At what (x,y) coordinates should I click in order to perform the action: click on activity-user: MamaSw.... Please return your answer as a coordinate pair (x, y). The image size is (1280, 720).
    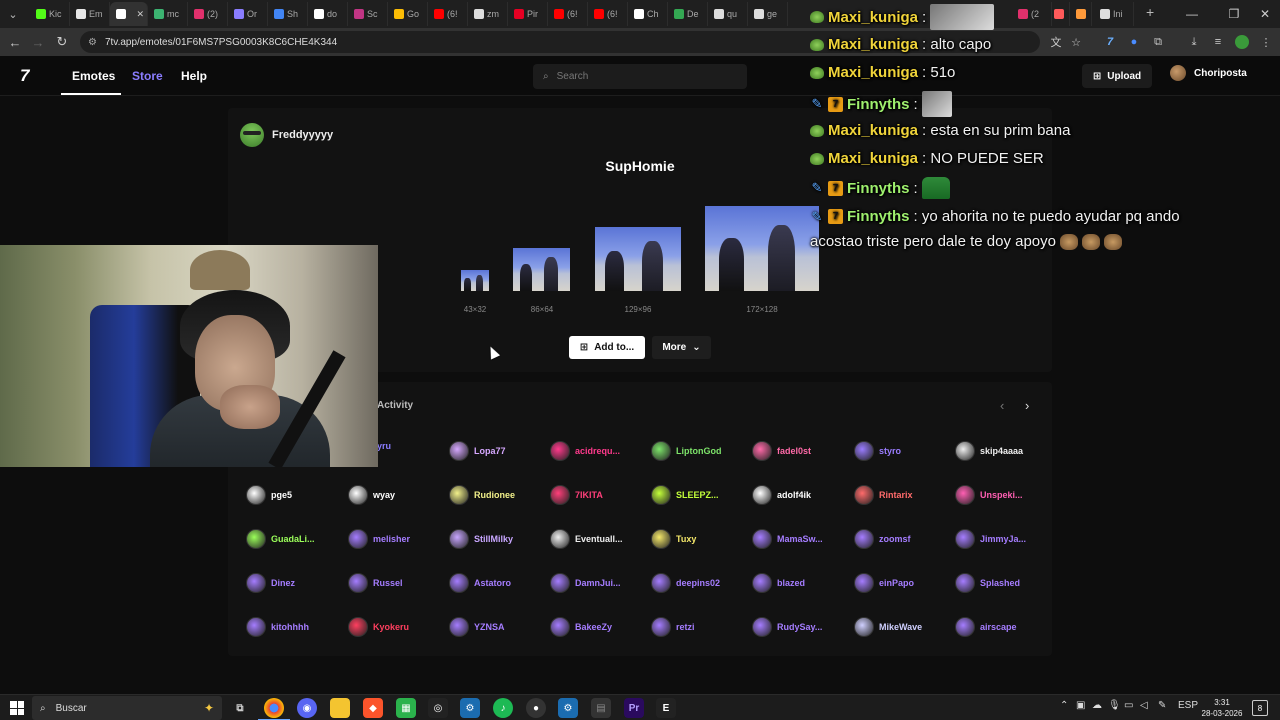
    Looking at the image, I should click on (787, 539).